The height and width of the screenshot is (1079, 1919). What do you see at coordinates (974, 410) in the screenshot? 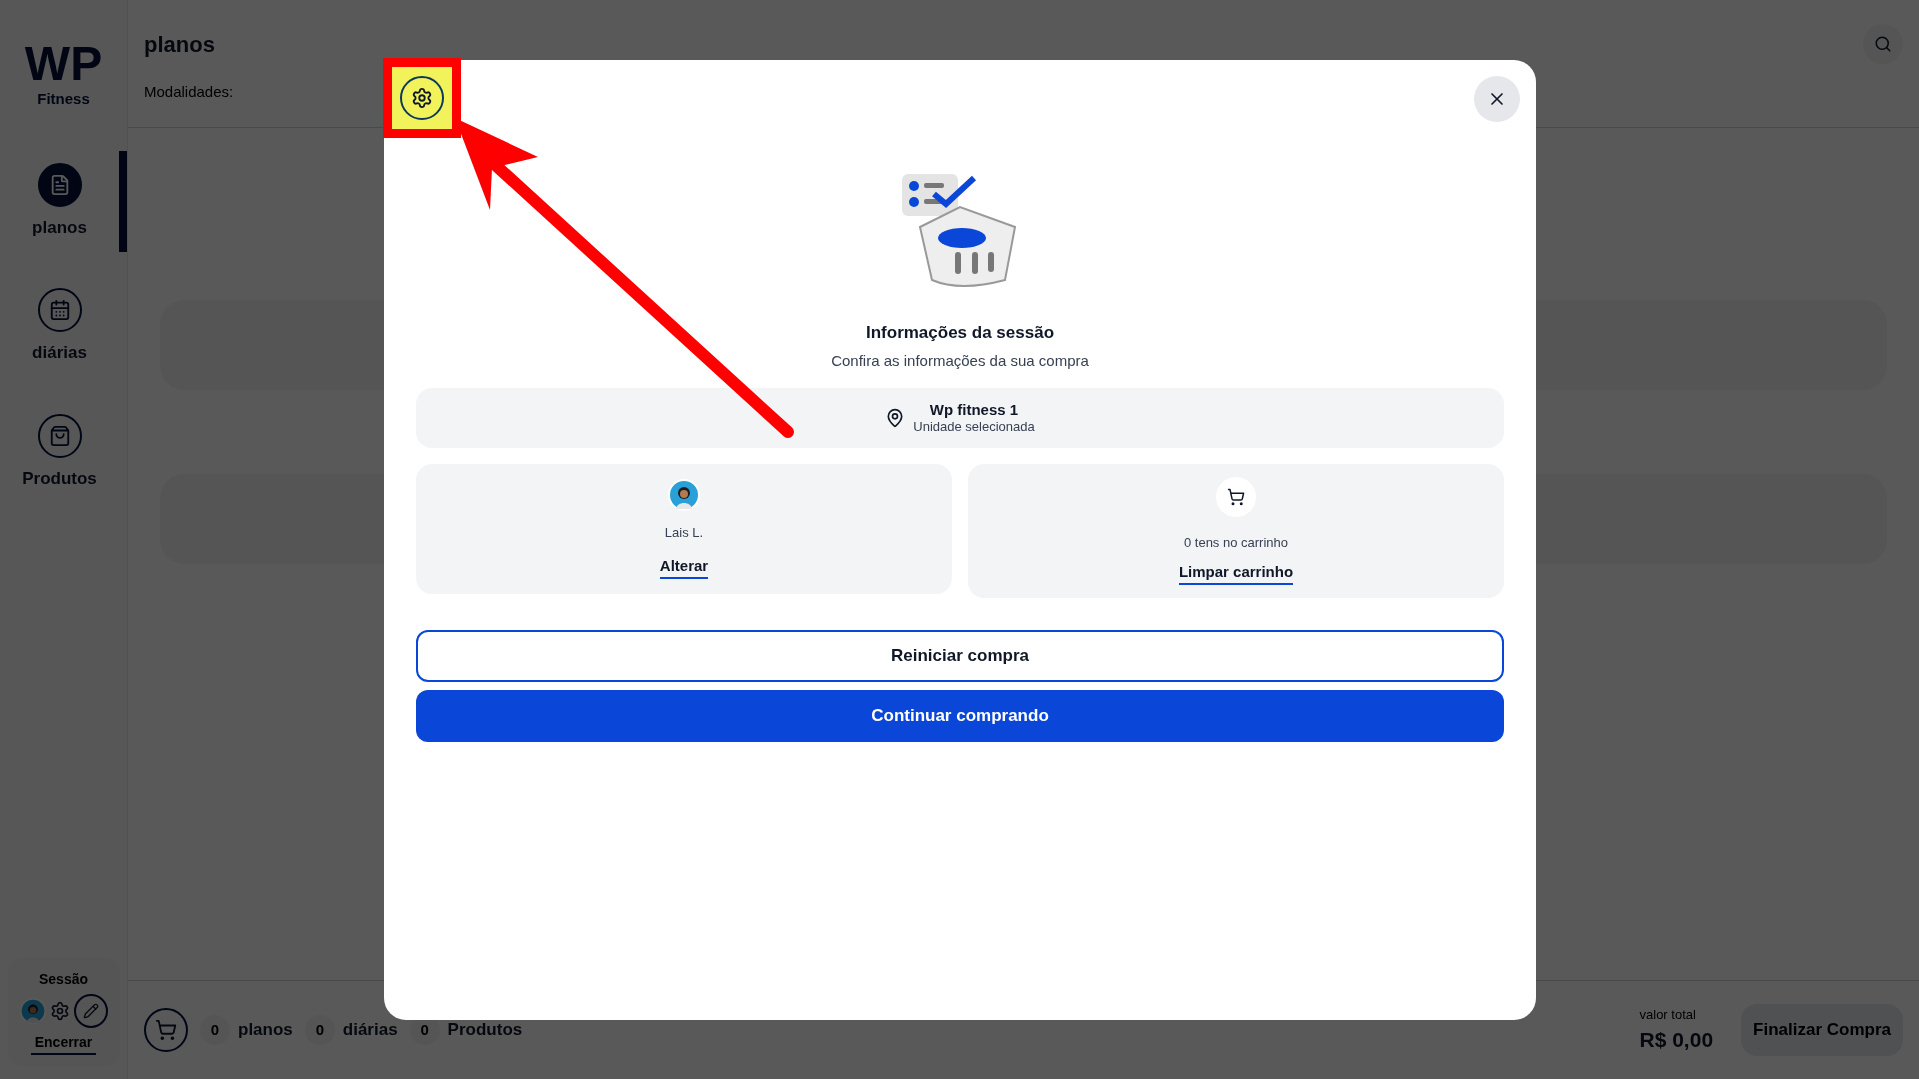
I see `unit-name: Wp fitness 1` at bounding box center [974, 410].